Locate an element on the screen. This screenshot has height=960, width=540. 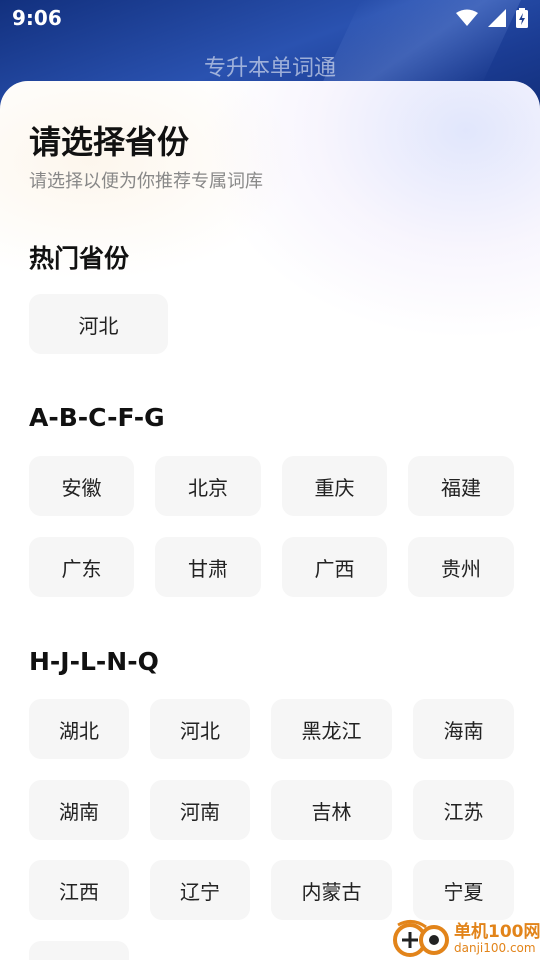
watermark-logo-icon is located at coordinates (421, 938).